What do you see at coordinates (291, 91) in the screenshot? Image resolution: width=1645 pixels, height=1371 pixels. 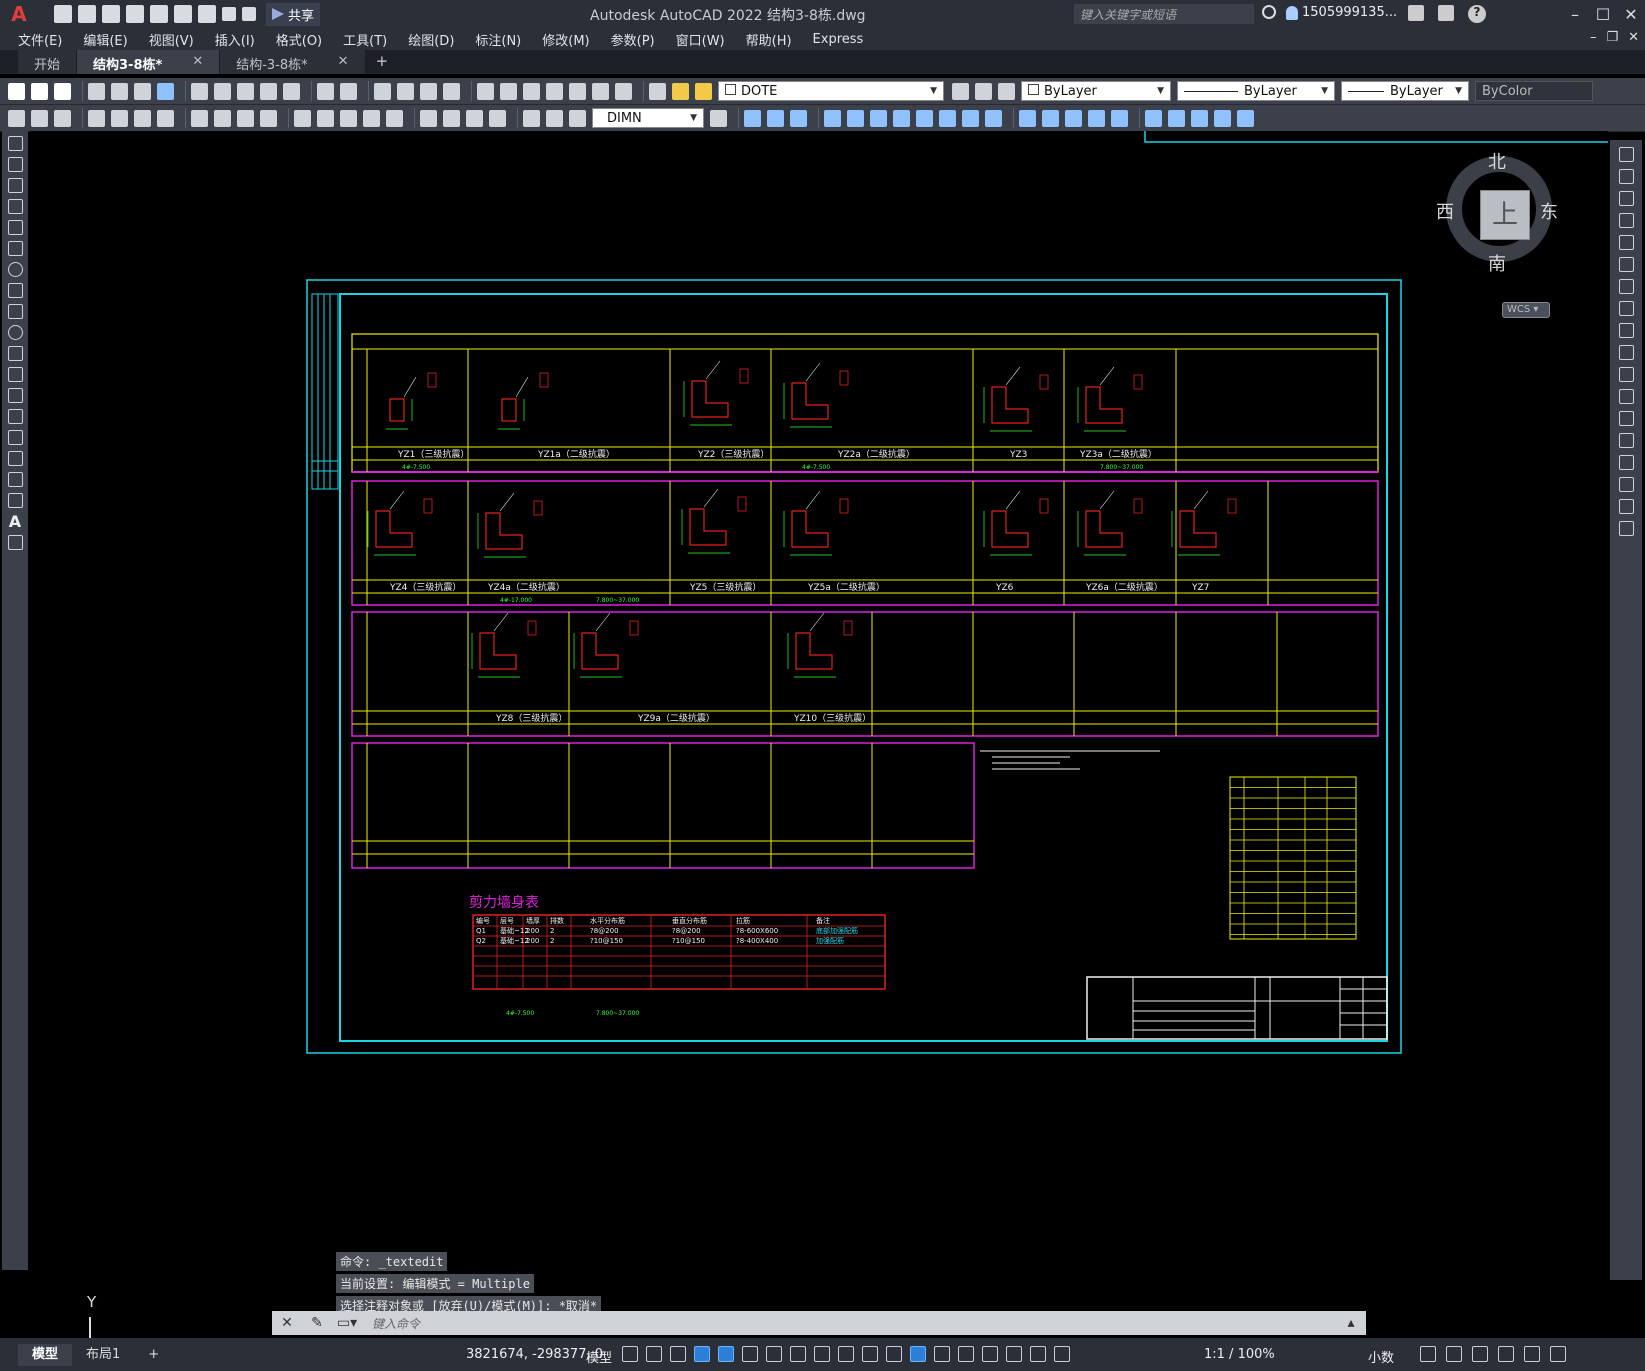 I see `block-editor-icon` at bounding box center [291, 91].